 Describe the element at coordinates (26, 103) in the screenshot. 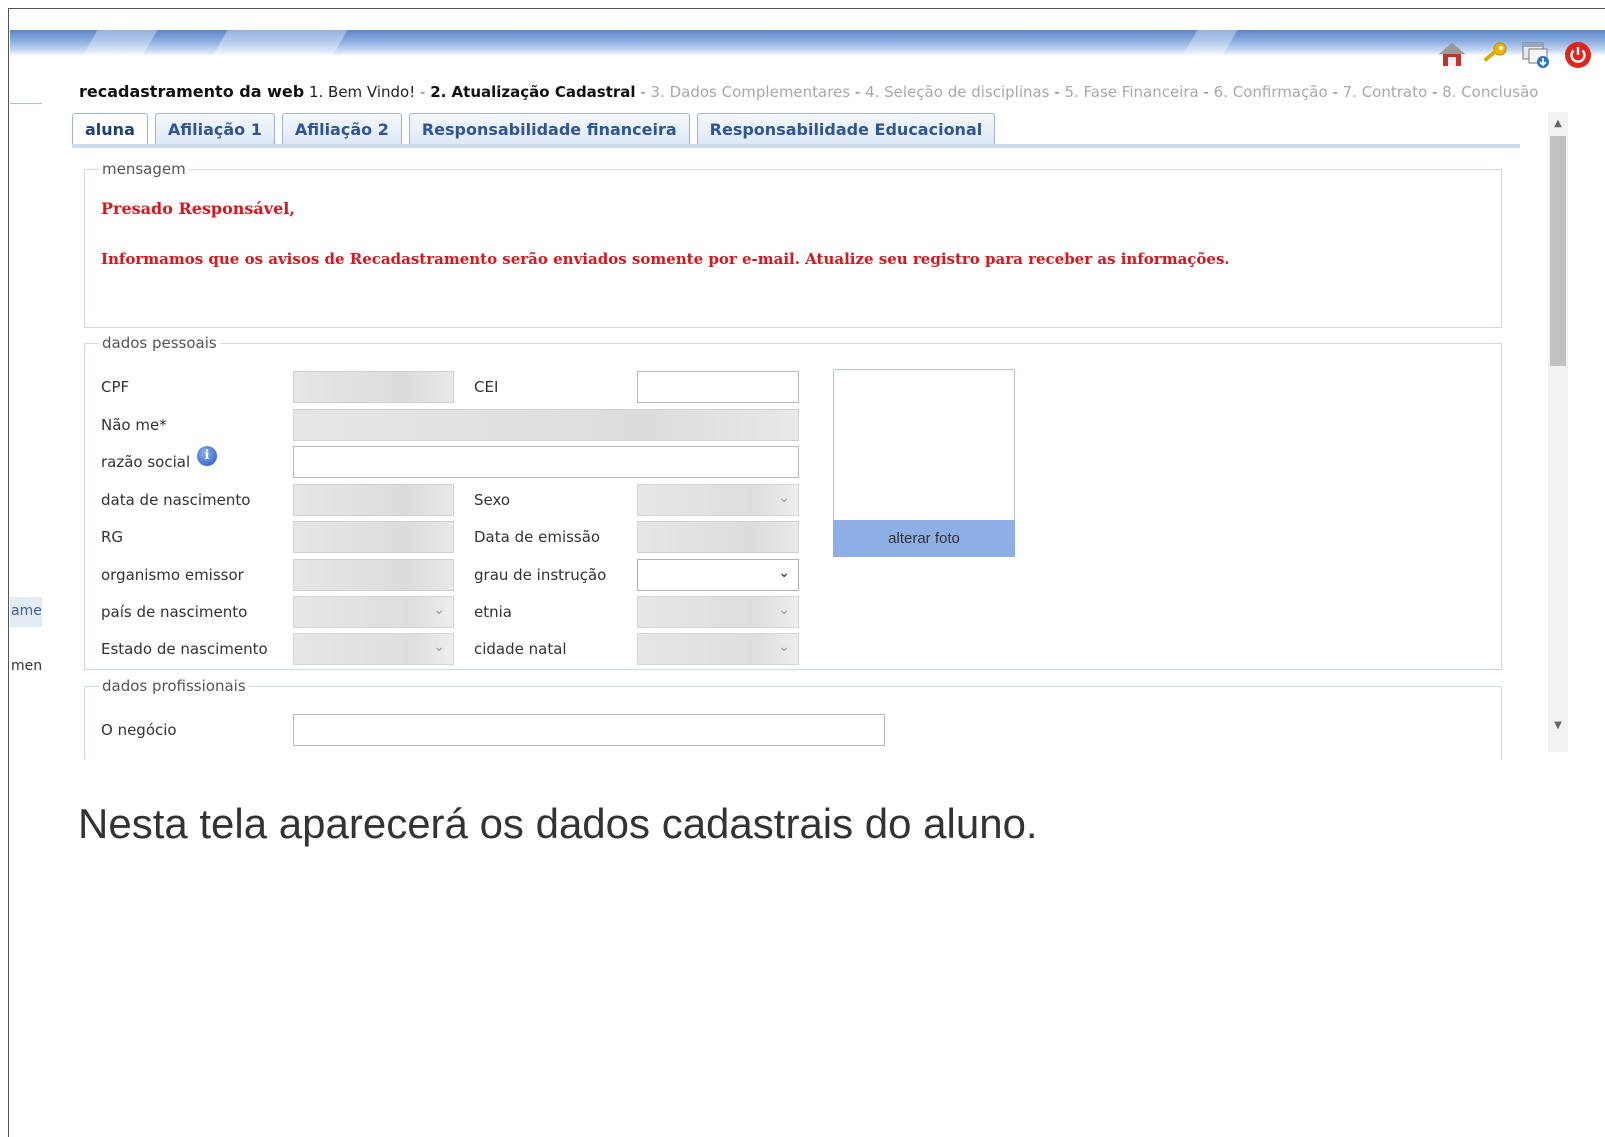

I see `left-nav-divider` at that location.